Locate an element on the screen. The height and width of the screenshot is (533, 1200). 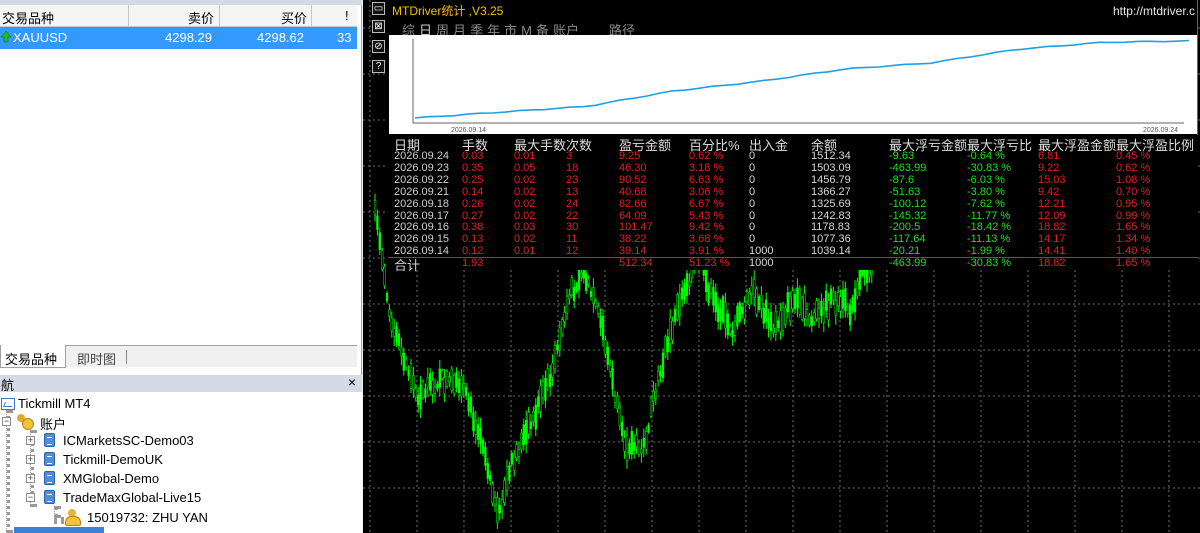
symbol-row-xauusd: XAUUSD 4298.29 4298.62 33 is located at coordinates (178, 38).